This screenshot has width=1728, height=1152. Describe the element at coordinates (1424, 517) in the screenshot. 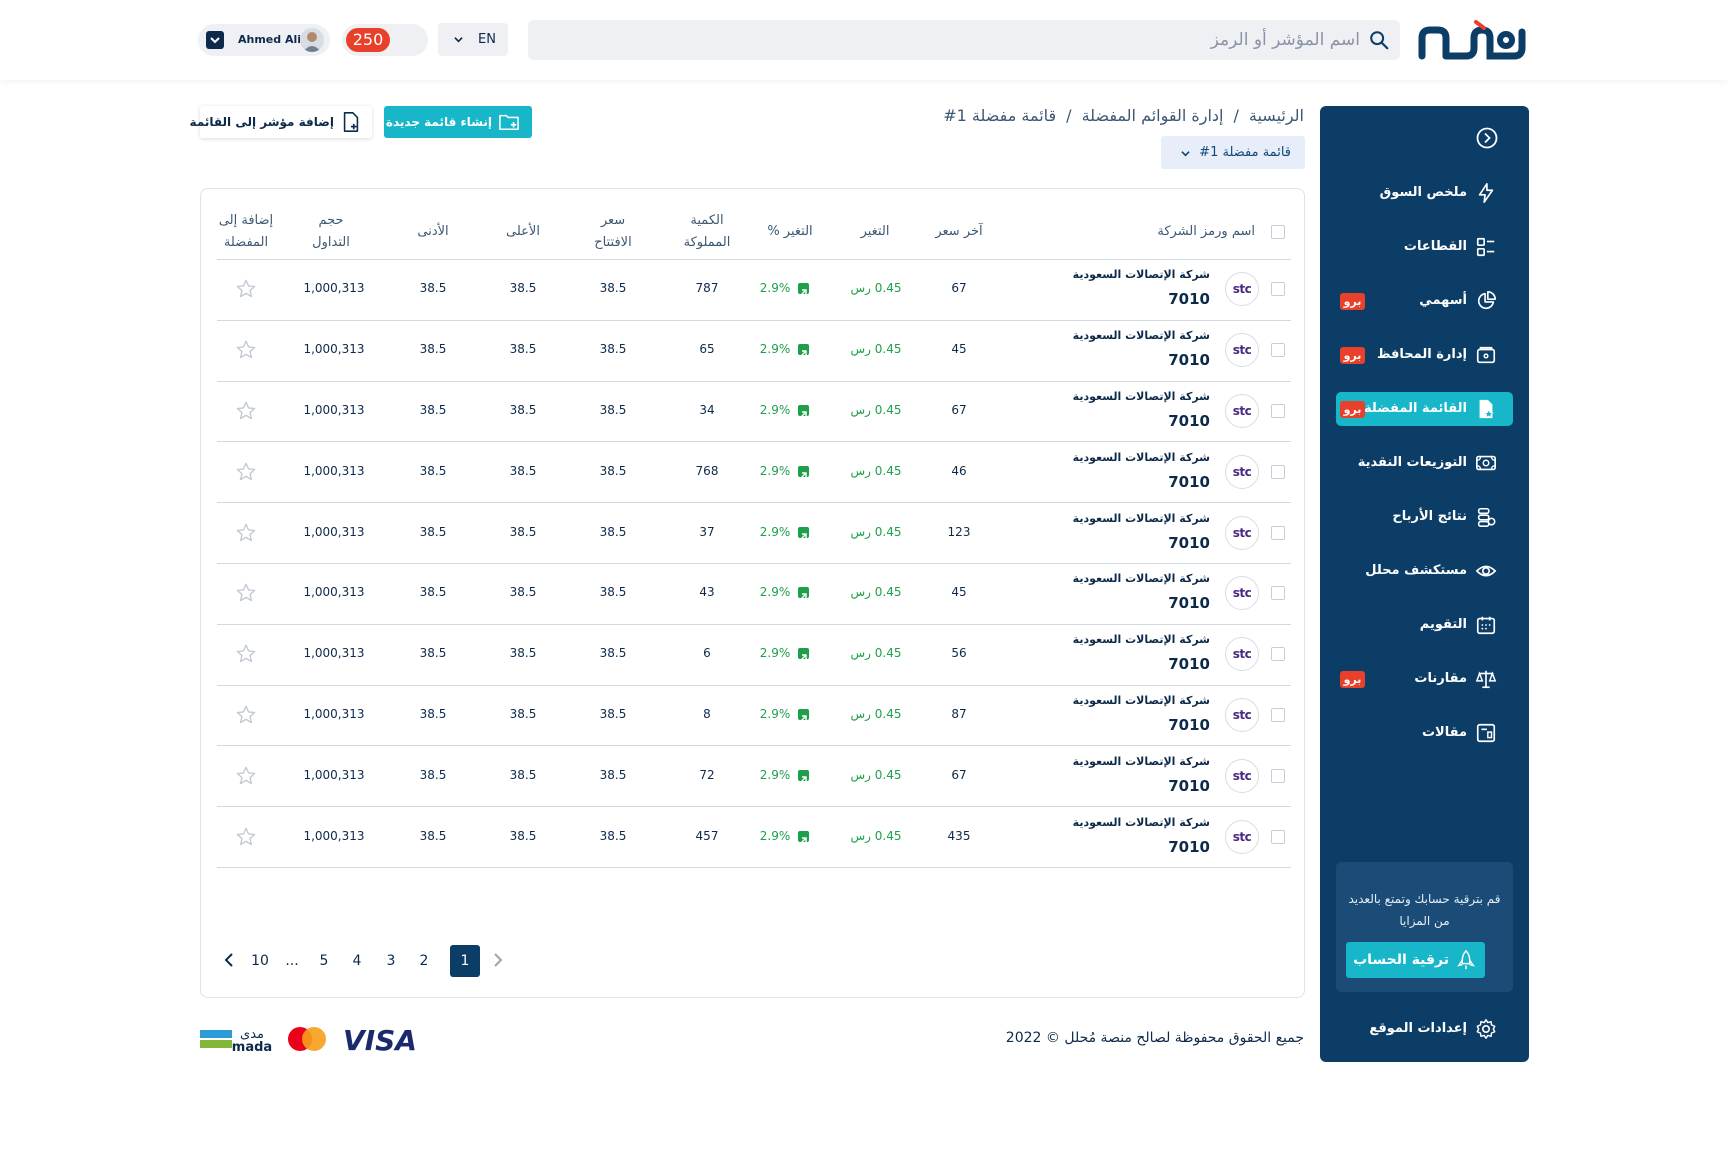

I see `sidebar-item-earnings: نتائج الأرباح` at that location.